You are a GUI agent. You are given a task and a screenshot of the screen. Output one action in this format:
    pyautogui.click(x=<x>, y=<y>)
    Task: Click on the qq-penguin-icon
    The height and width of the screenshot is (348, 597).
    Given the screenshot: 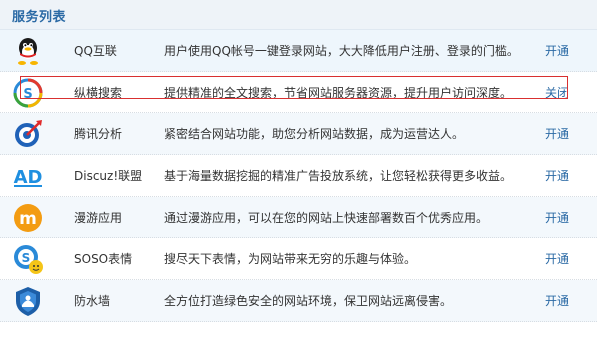 What is the action you would take?
    pyautogui.click(x=28, y=51)
    